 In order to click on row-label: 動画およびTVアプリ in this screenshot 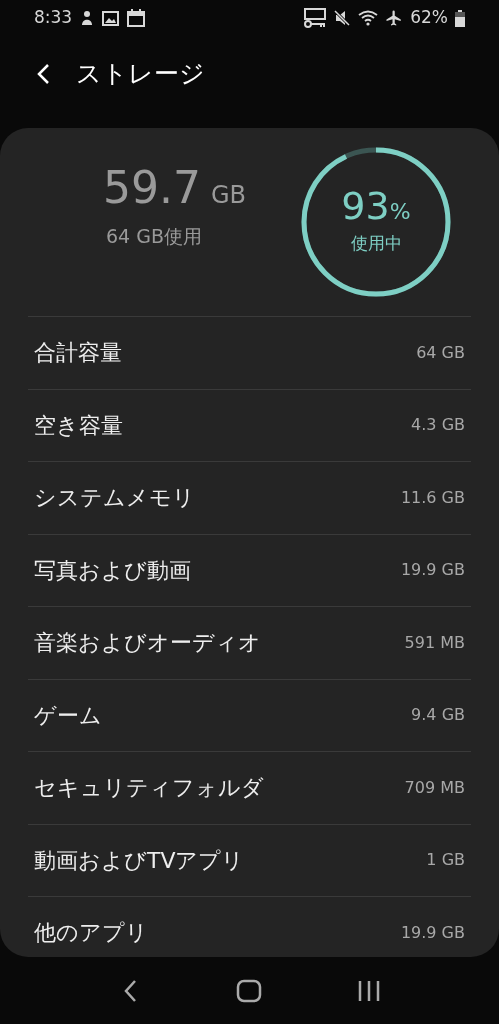, I will do `click(139, 860)`.